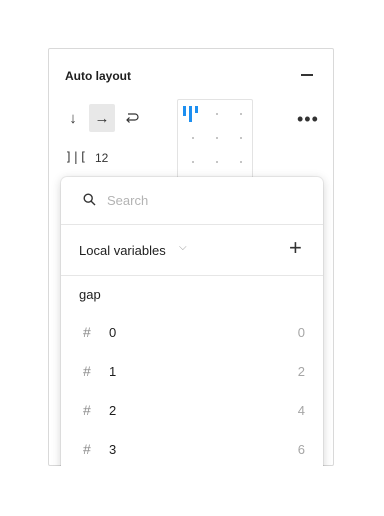 Image resolution: width=384 pixels, height=516 pixels. What do you see at coordinates (76, 157) in the screenshot?
I see `gap-icon: ]|[` at bounding box center [76, 157].